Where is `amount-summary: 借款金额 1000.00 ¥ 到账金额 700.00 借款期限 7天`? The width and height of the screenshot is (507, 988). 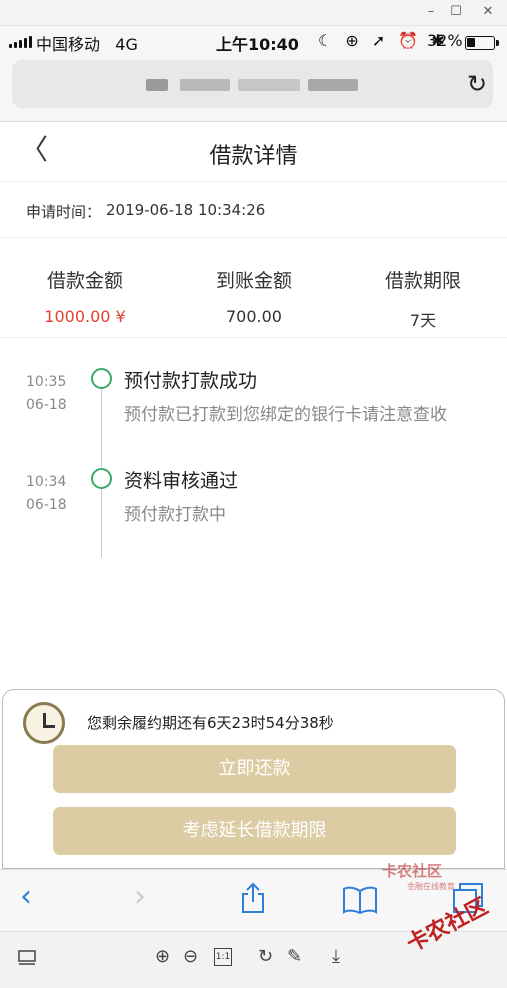 amount-summary: 借款金额 1000.00 ¥ 到账金额 700.00 借款期限 7天 is located at coordinates (253, 288).